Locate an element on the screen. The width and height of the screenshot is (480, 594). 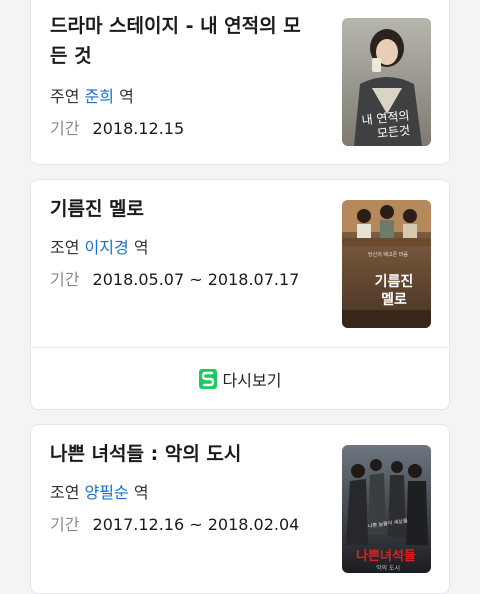
period-value: 2017.12.16 ~ 2018.02.04 is located at coordinates (196, 524).